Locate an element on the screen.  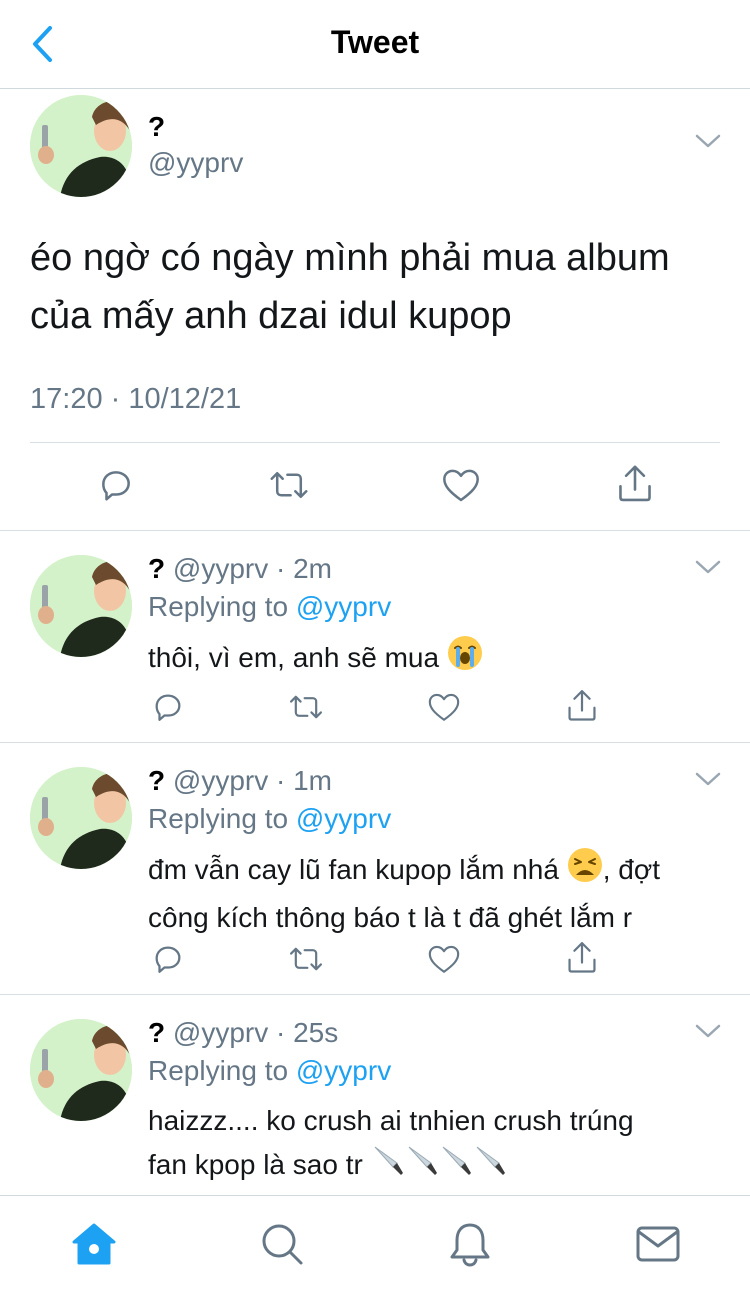
reply-header: ? @yyprv · 25s is located at coordinates (243, 1033).